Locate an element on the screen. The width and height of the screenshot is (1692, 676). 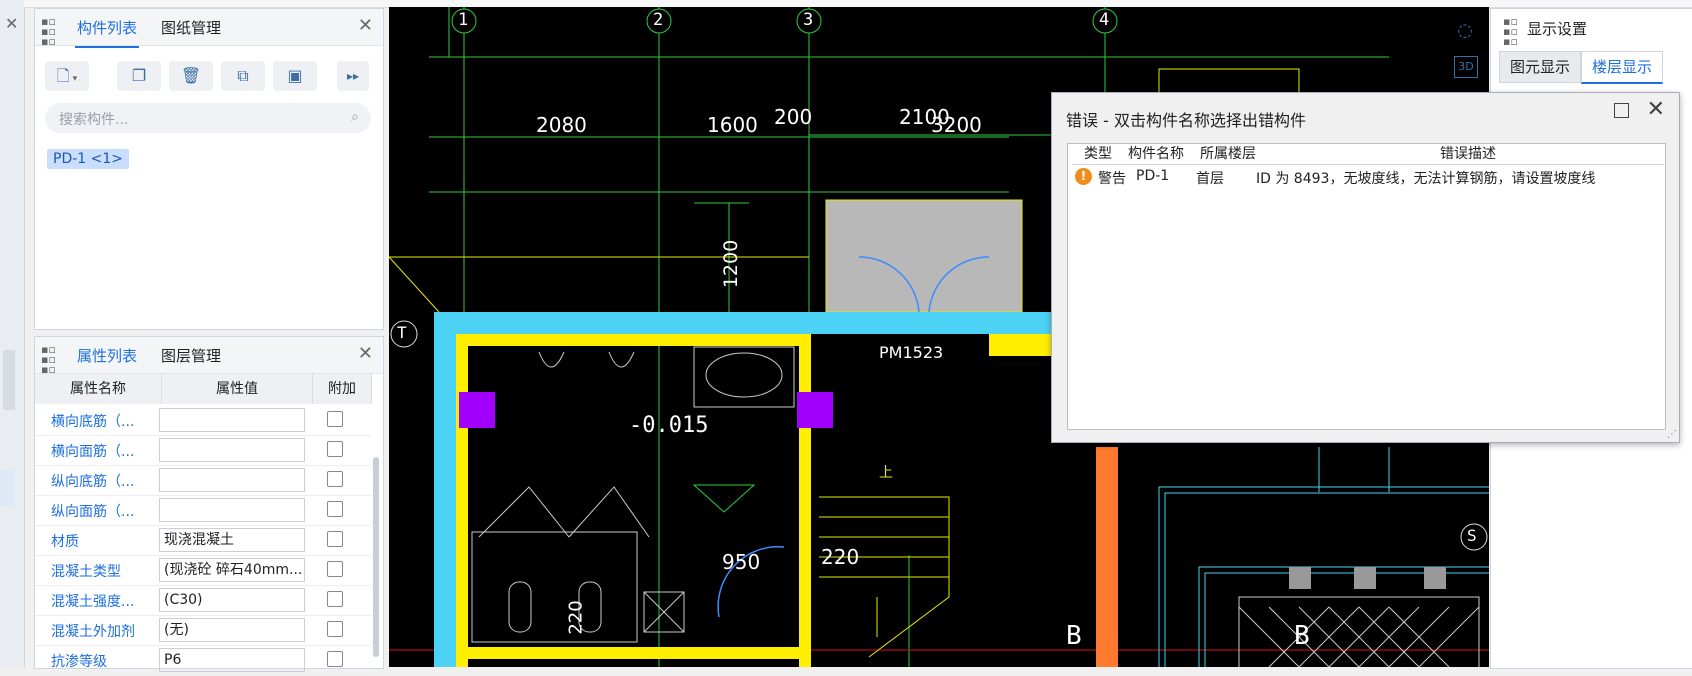
error-component-name: PD-1 is located at coordinates (1152, 176).